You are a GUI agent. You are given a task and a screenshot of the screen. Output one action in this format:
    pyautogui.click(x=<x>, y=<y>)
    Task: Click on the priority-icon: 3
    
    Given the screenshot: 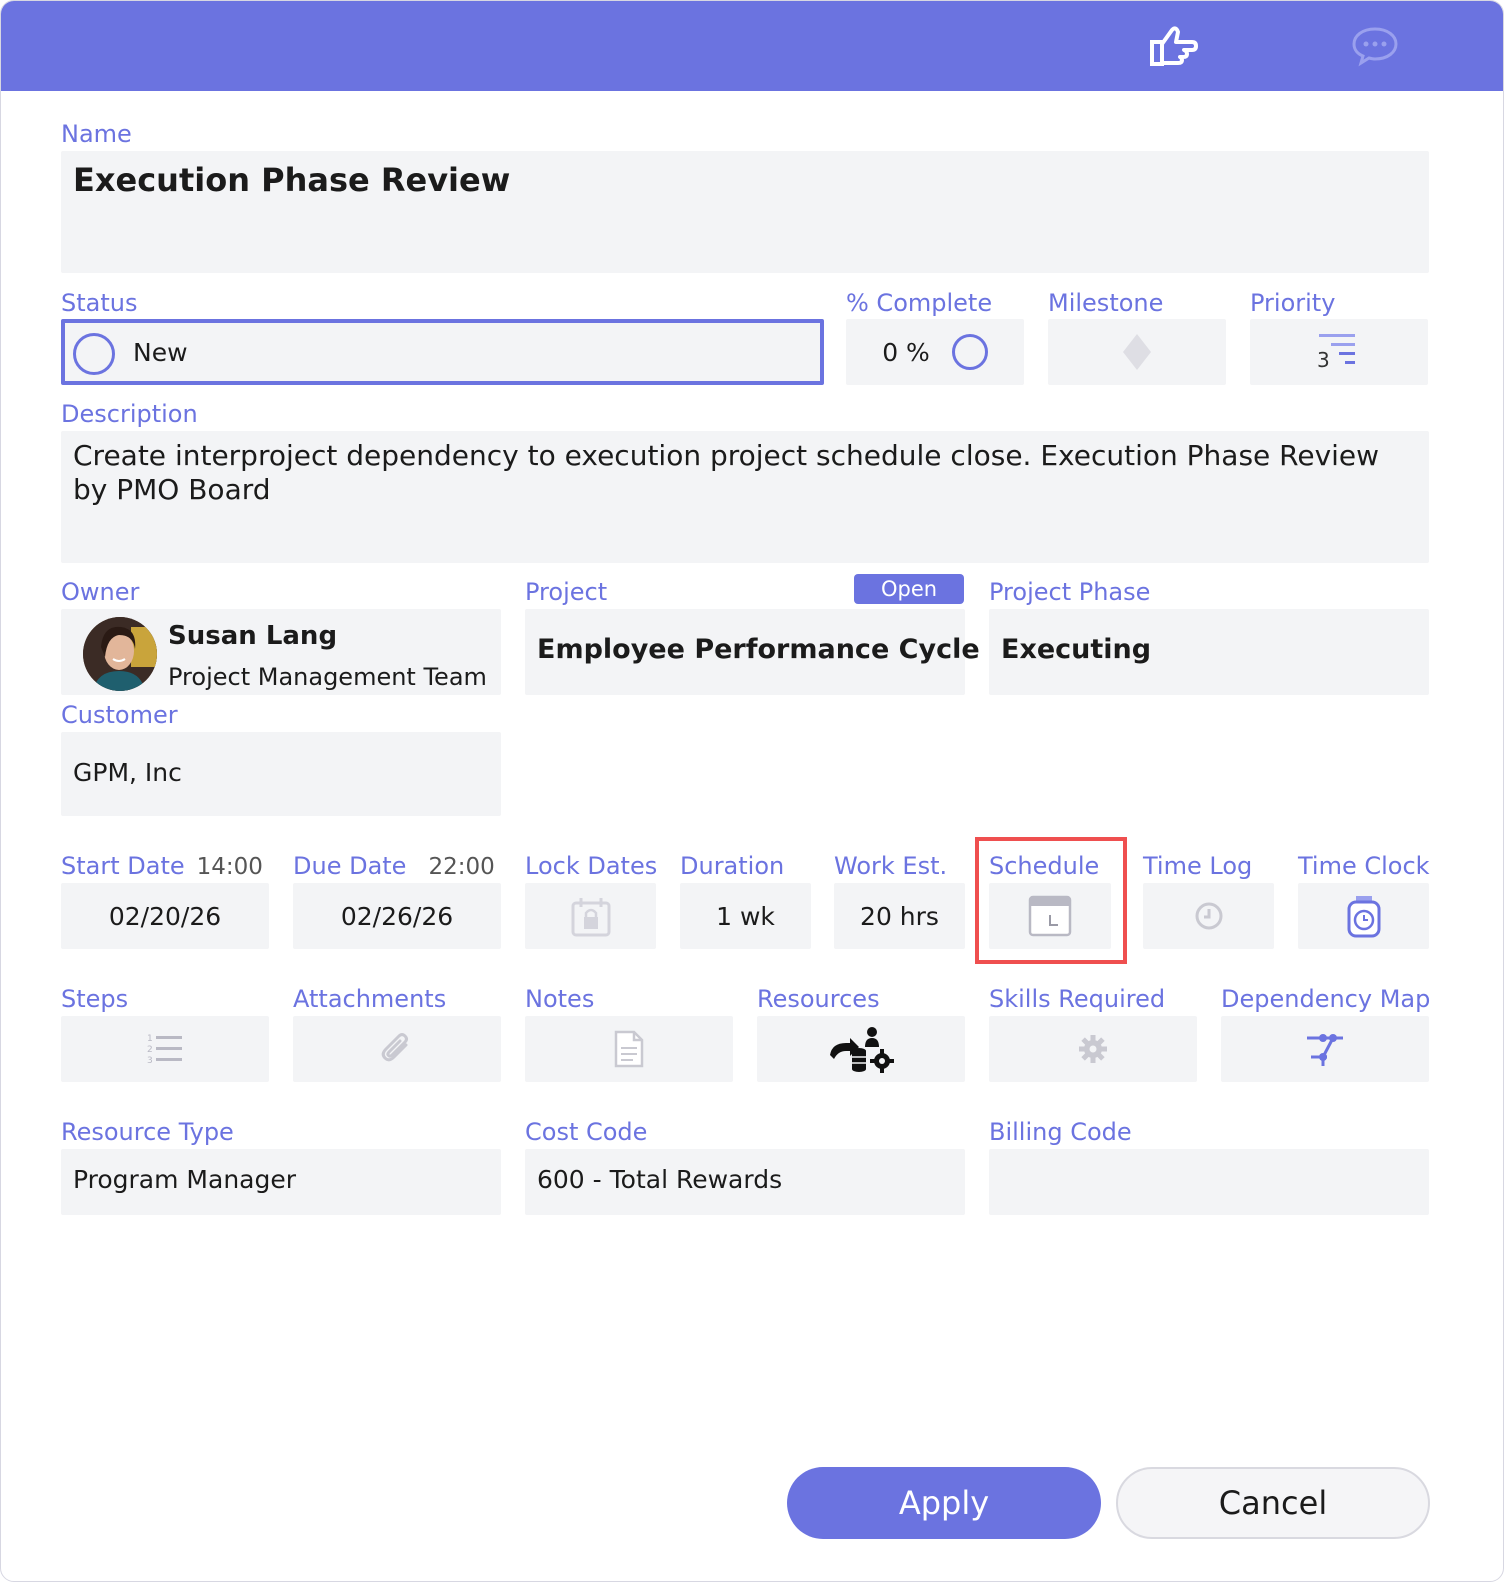 What is the action you would take?
    pyautogui.click(x=1339, y=352)
    